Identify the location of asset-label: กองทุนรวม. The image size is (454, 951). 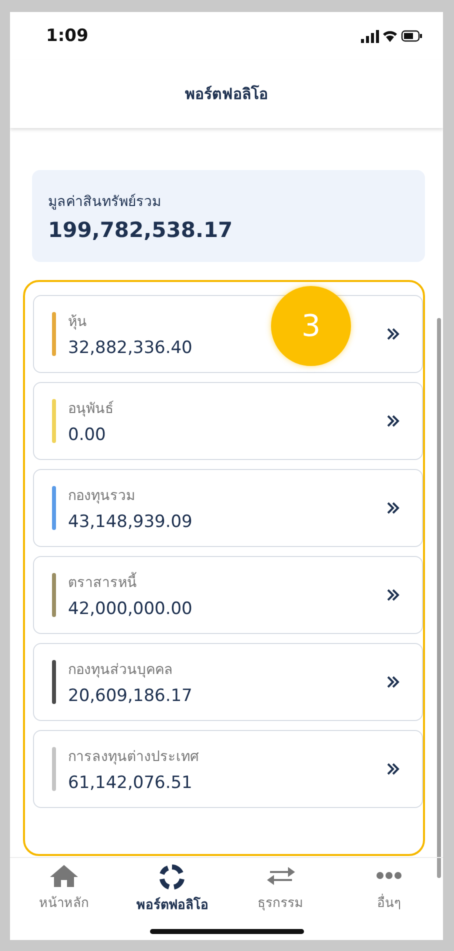
(101, 496).